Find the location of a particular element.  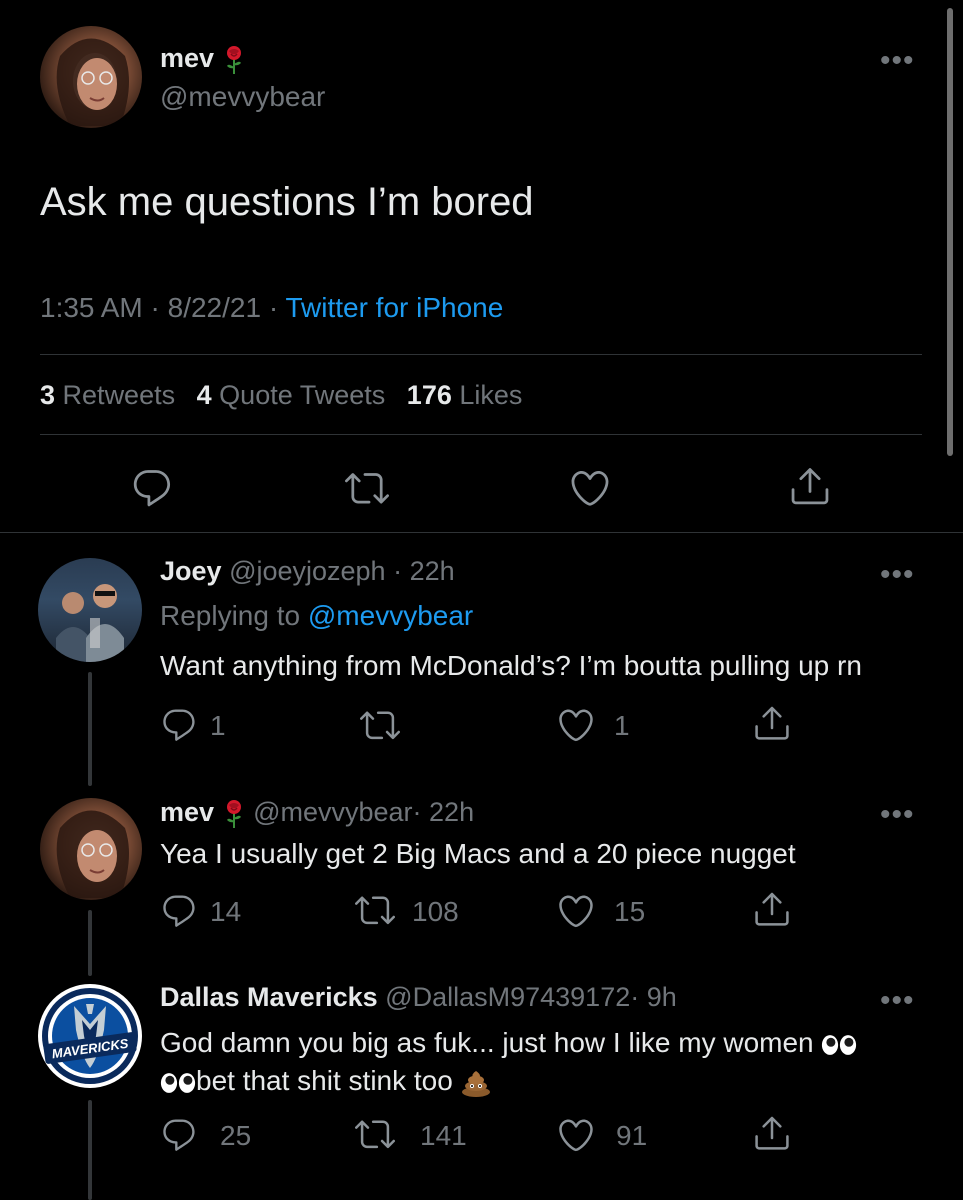

like-count: 91 is located at coordinates (632, 1135).